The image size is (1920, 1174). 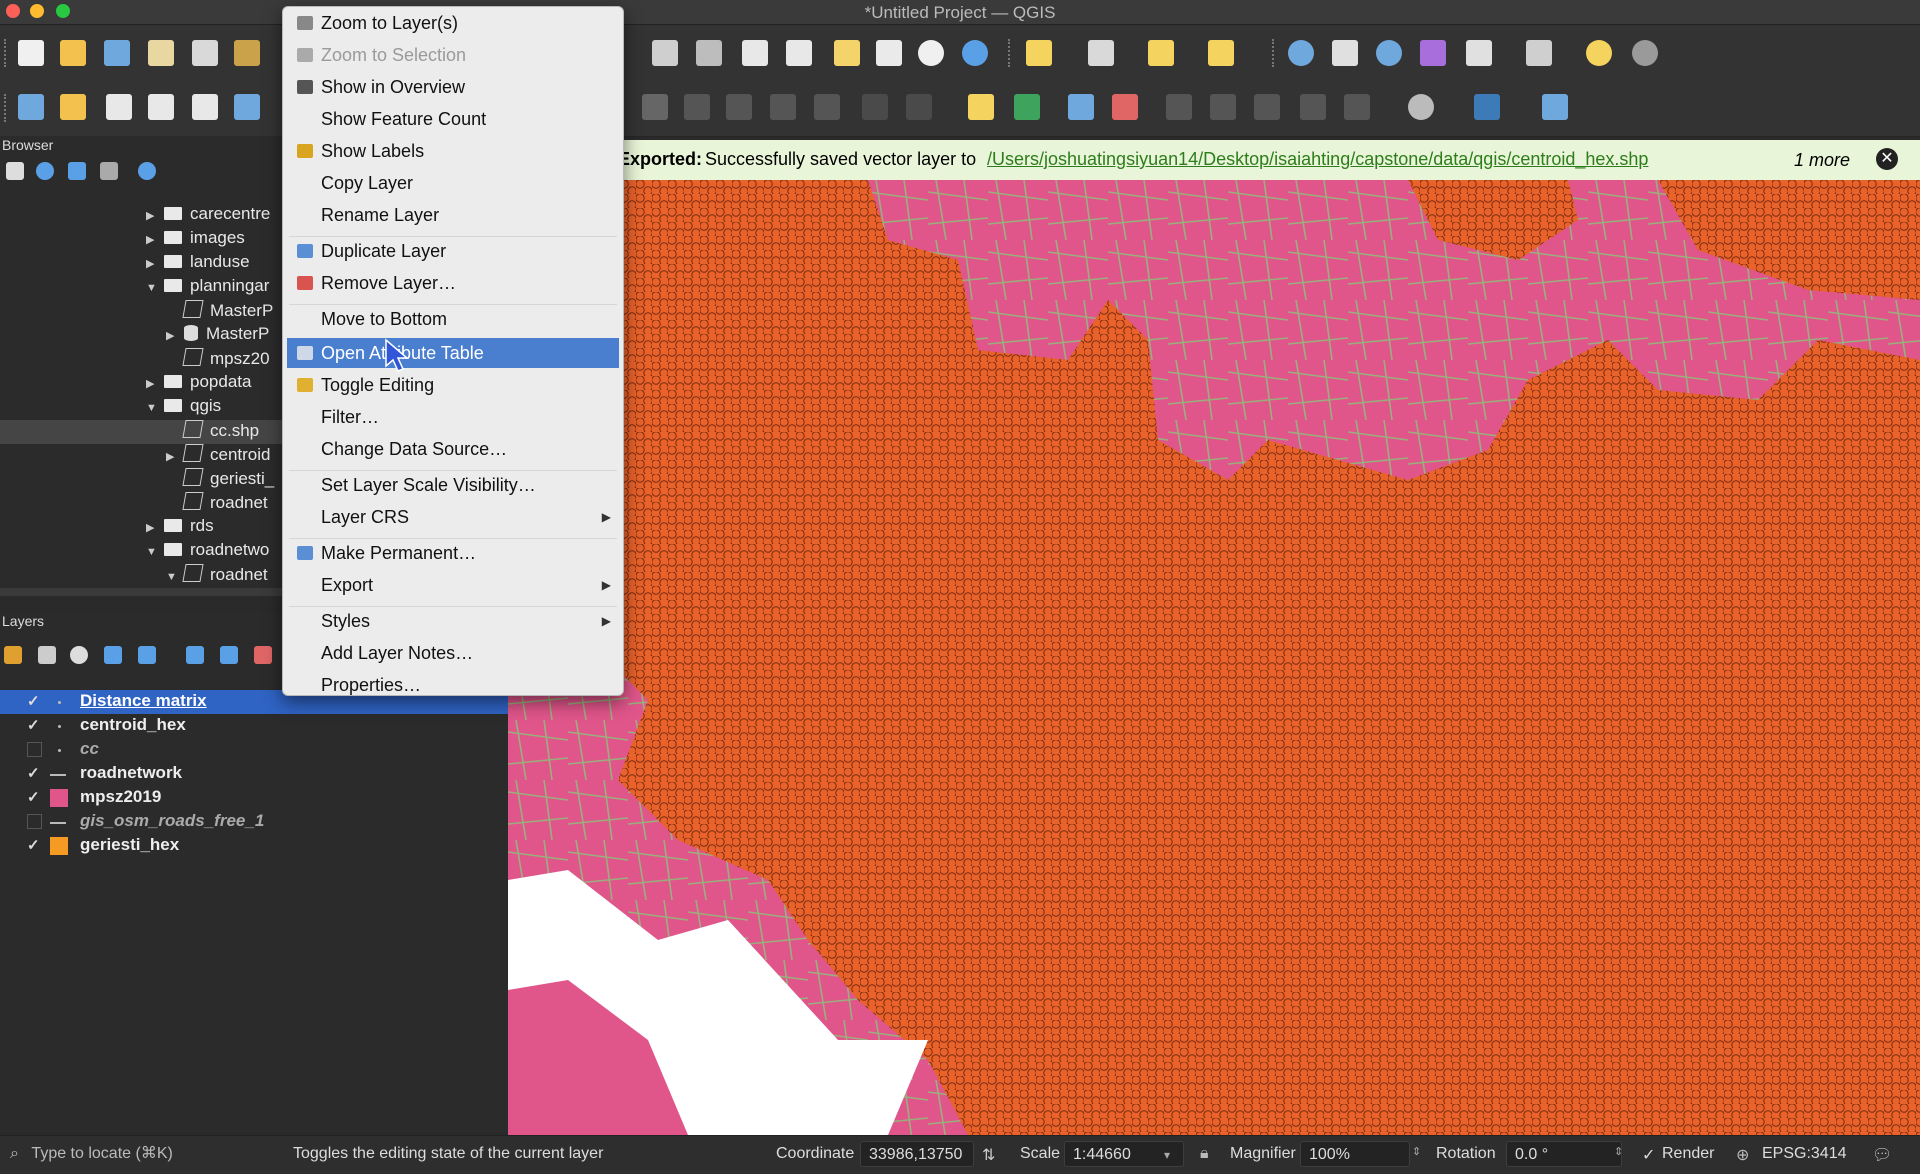 What do you see at coordinates (453, 385) in the screenshot?
I see `menu-item-toggle-editing: Toggle Editing` at bounding box center [453, 385].